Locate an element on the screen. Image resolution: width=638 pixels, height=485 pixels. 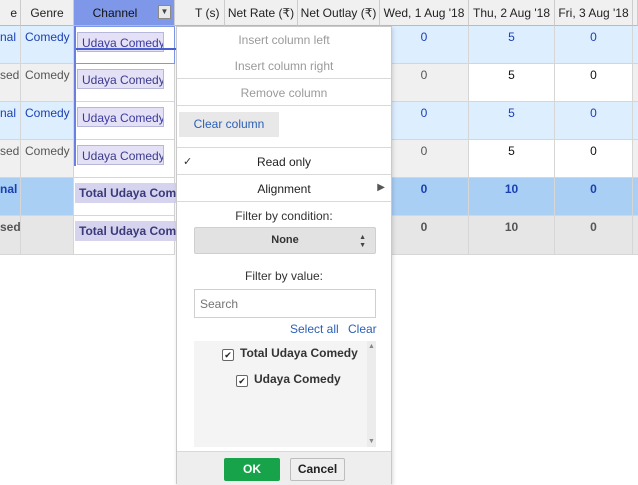
column-header-channel-label: Channel is located at coordinates (115, 12).